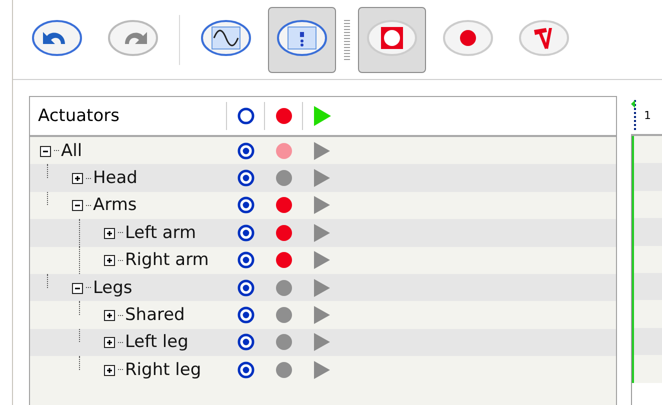 Image resolution: width=662 pixels, height=405 pixels. What do you see at coordinates (155, 315) in the screenshot?
I see `tree-item: Shared` at bounding box center [155, 315].